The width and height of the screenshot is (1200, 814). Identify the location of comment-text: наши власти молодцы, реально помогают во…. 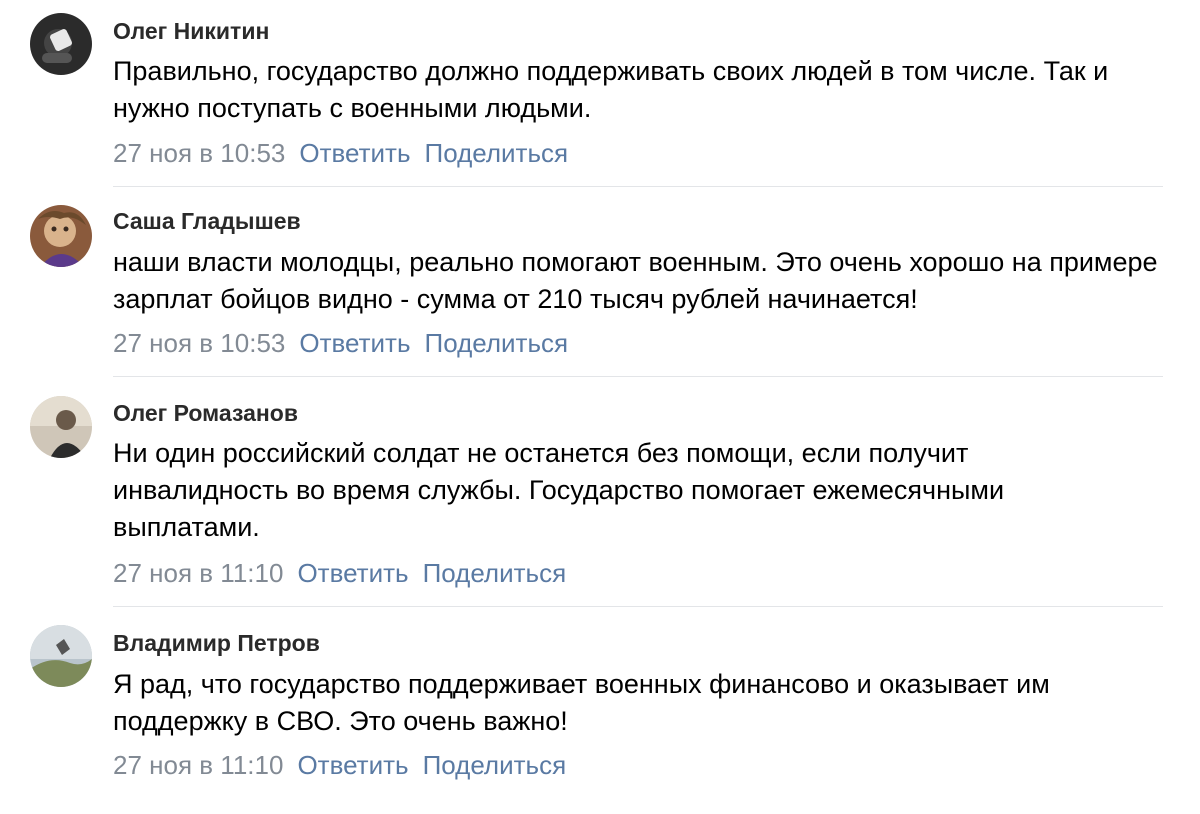
(635, 280).